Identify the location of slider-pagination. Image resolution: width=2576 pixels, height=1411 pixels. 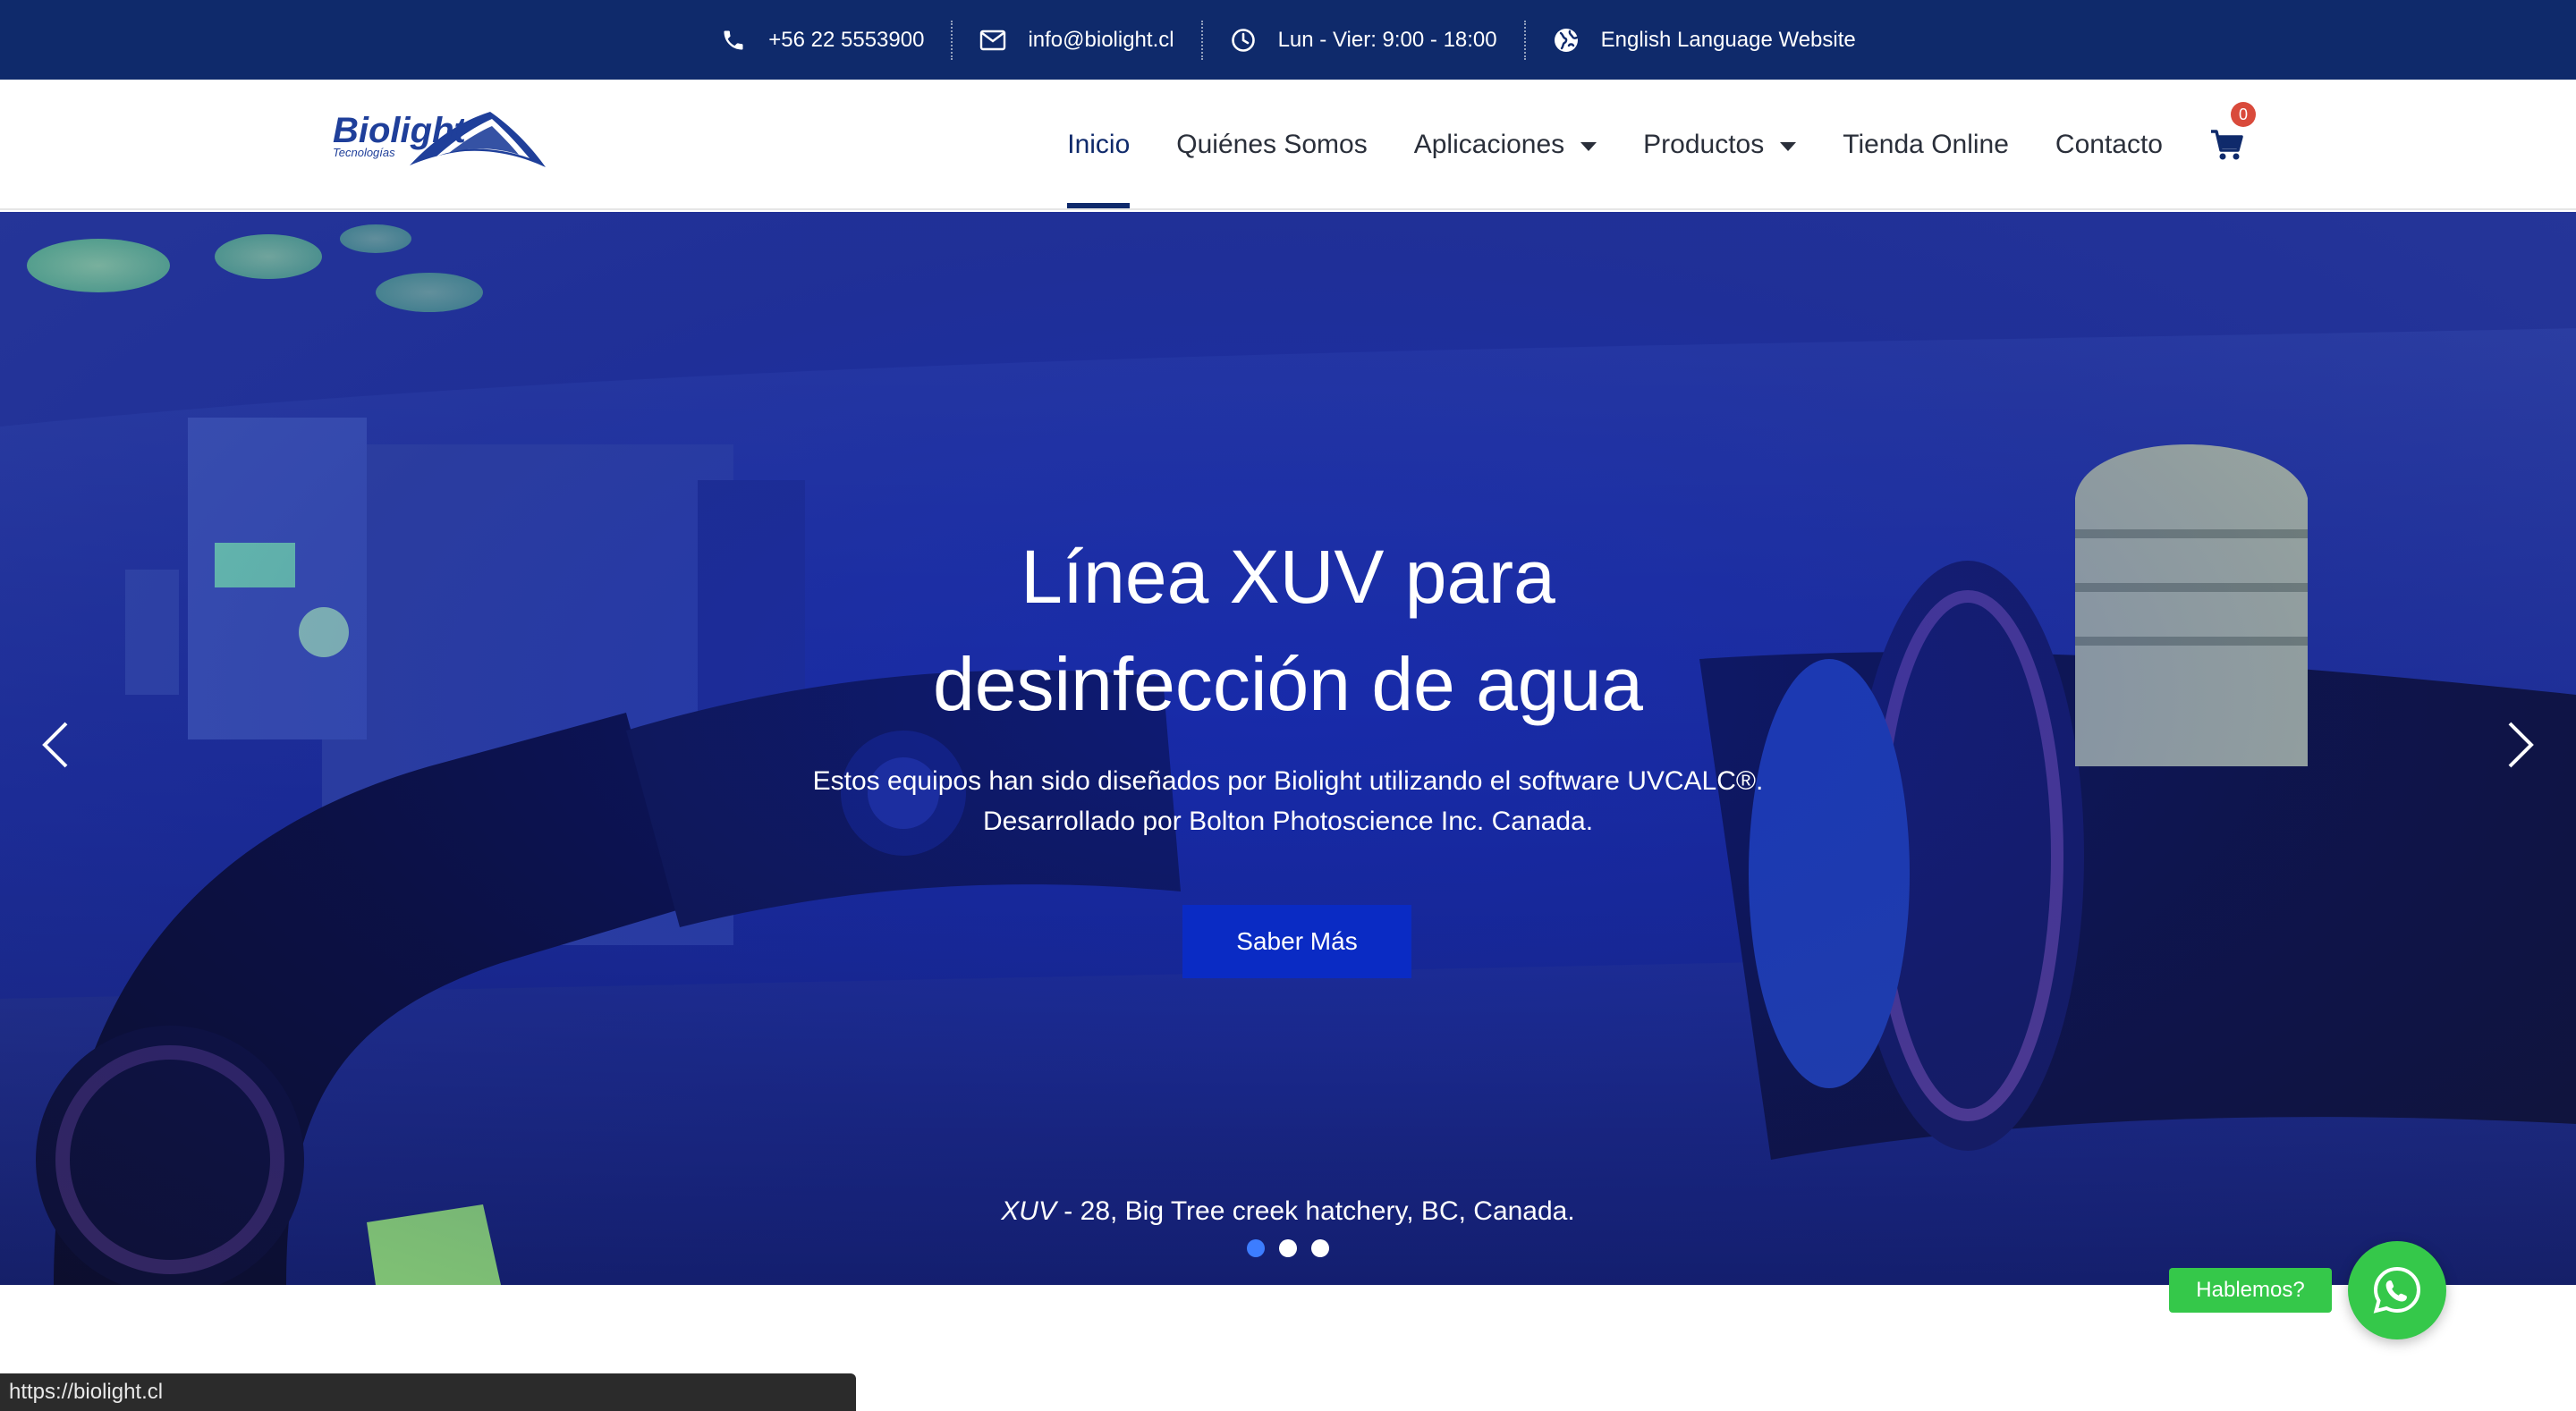
(1288, 1248).